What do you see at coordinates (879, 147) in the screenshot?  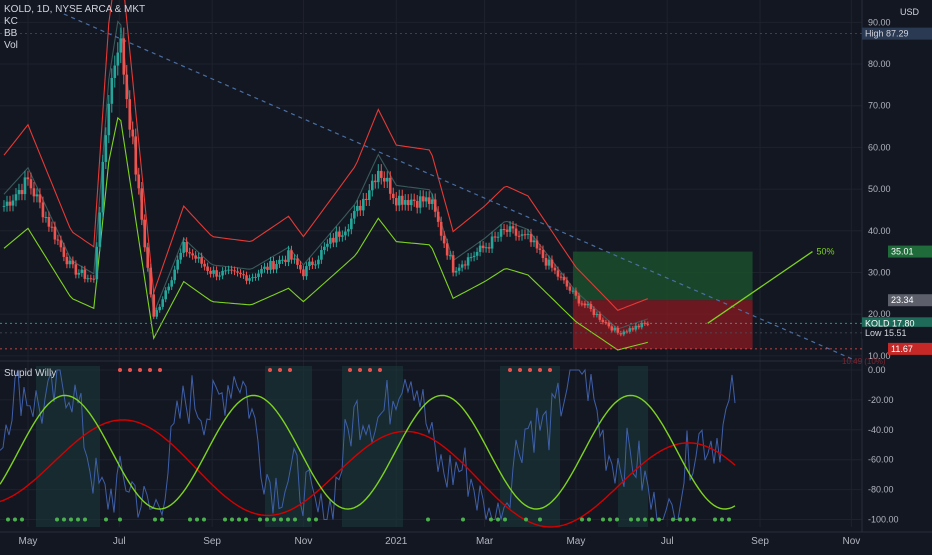 I see `y-tick-label: 60.00` at bounding box center [879, 147].